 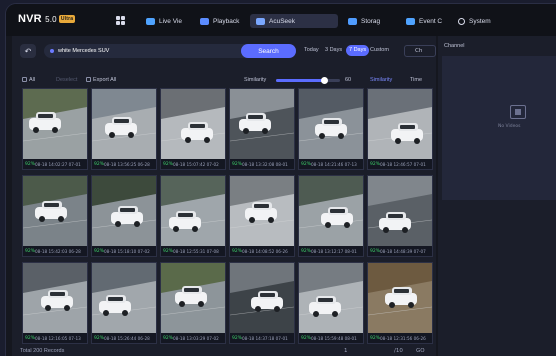 What do you see at coordinates (193, 216) in the screenshot?
I see `result-thumbnail: 92% 08-18 12:55:31 07-08` at bounding box center [193, 216].